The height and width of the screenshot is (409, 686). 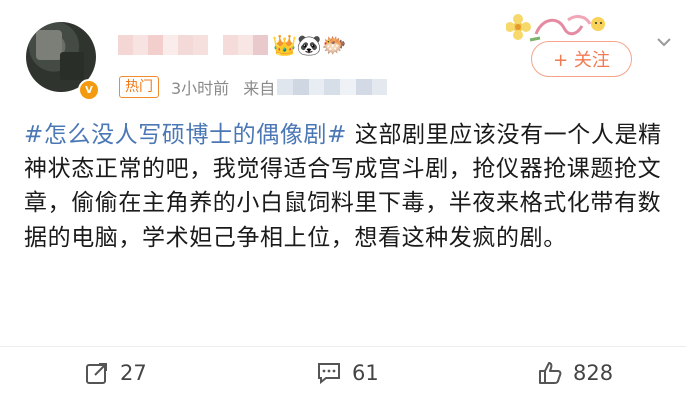 What do you see at coordinates (555, 28) in the screenshot?
I see `decorative-sticker-icon` at bounding box center [555, 28].